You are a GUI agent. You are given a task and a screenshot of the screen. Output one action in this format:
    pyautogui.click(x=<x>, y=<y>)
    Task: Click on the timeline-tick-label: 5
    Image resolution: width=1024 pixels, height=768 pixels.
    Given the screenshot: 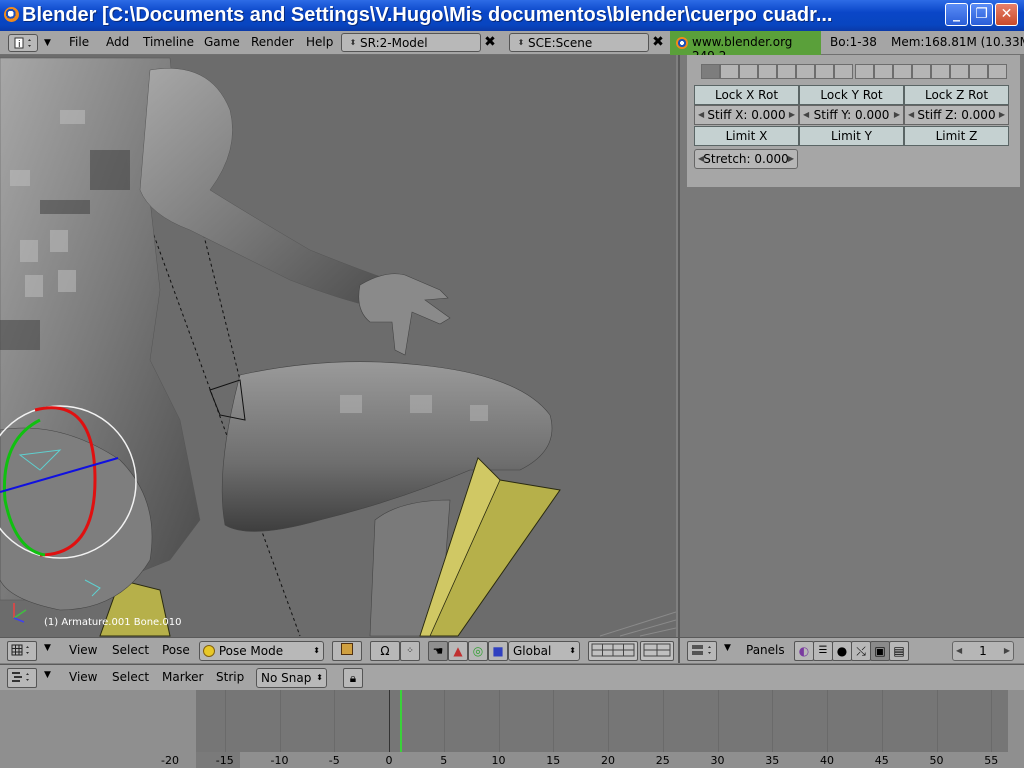 What is the action you would take?
    pyautogui.click(x=444, y=760)
    